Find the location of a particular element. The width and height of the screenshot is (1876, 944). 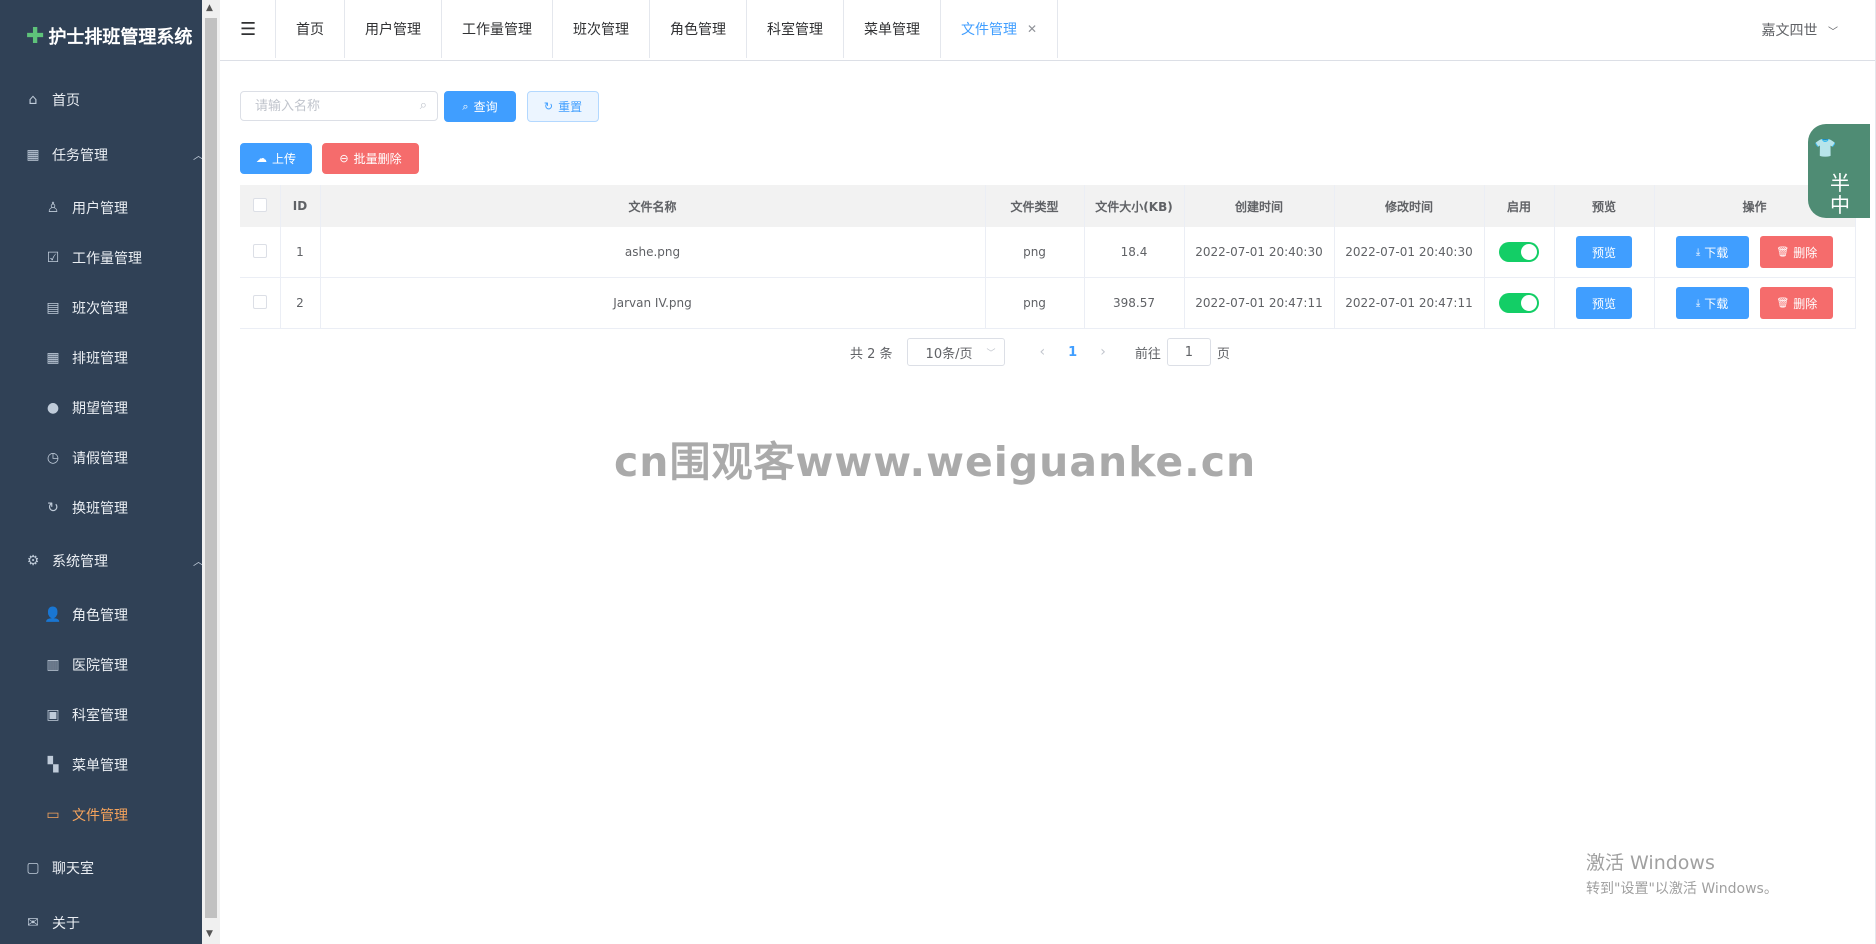

sidebar-scrollbar: ▲ ▼ is located at coordinates (211, 472).